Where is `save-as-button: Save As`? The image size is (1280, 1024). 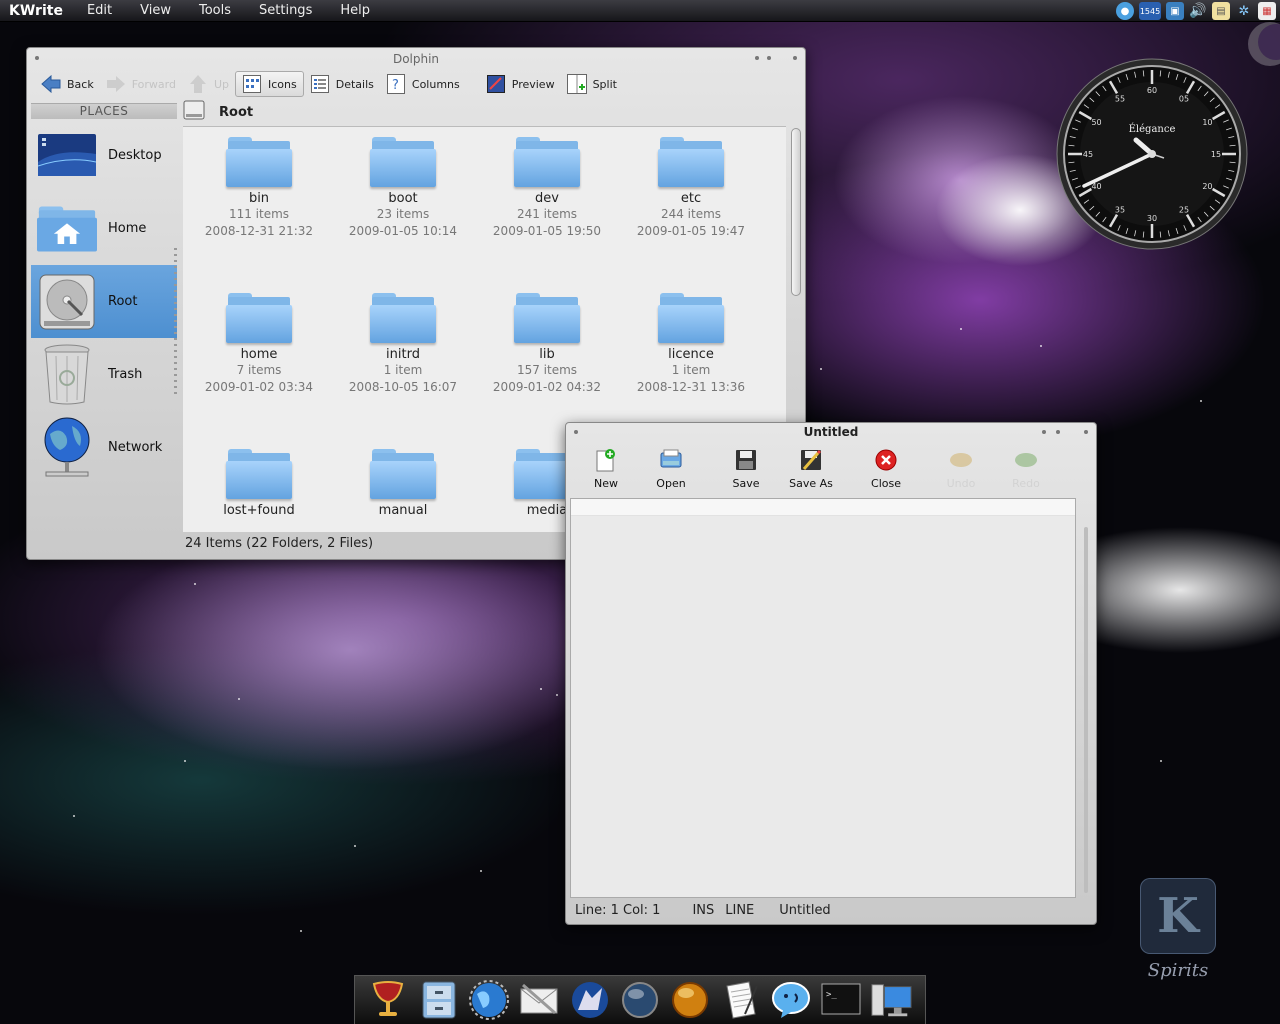
save-as-button: Save As is located at coordinates (811, 470).